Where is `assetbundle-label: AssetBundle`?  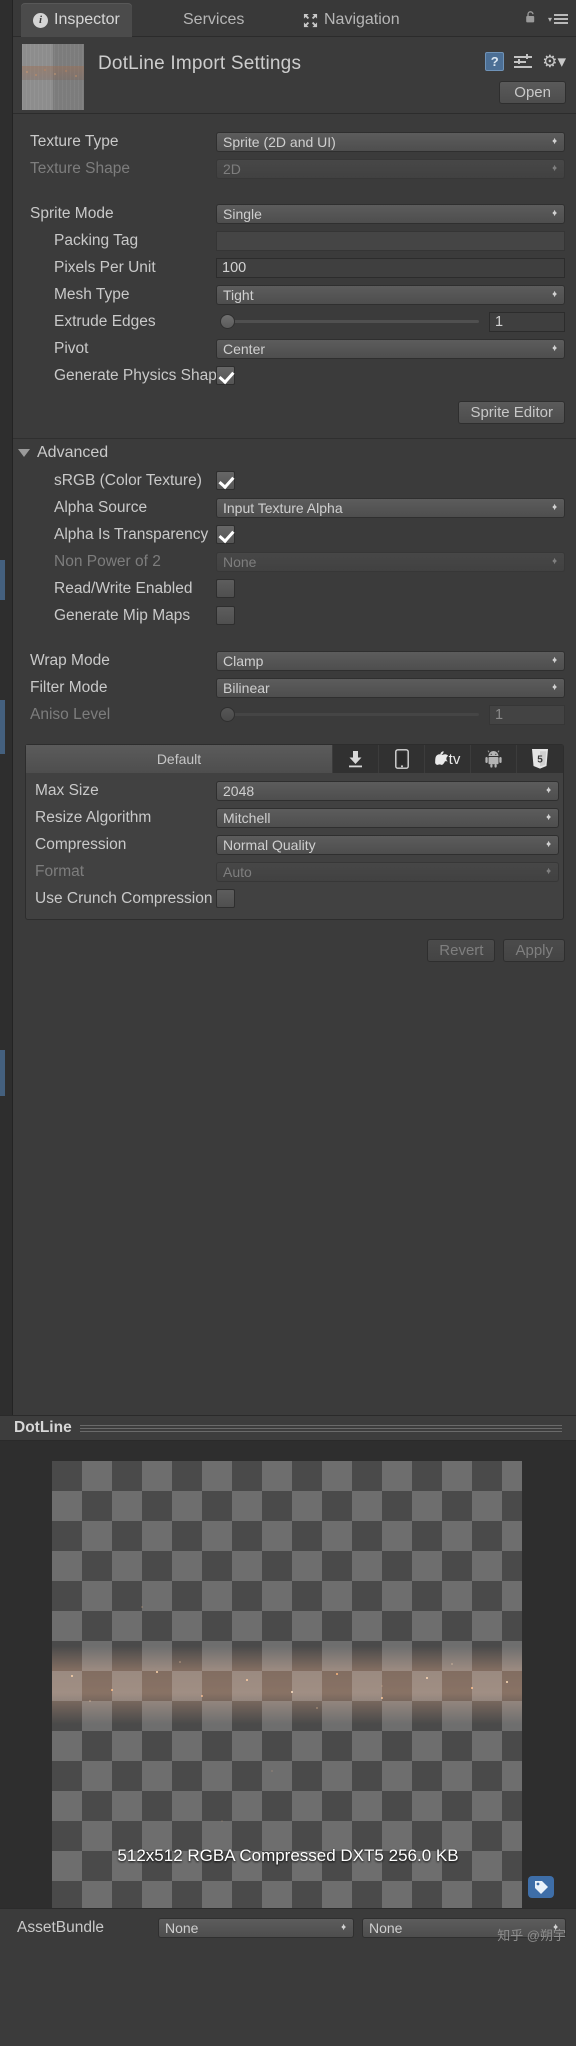 assetbundle-label: AssetBundle is located at coordinates (61, 1927).